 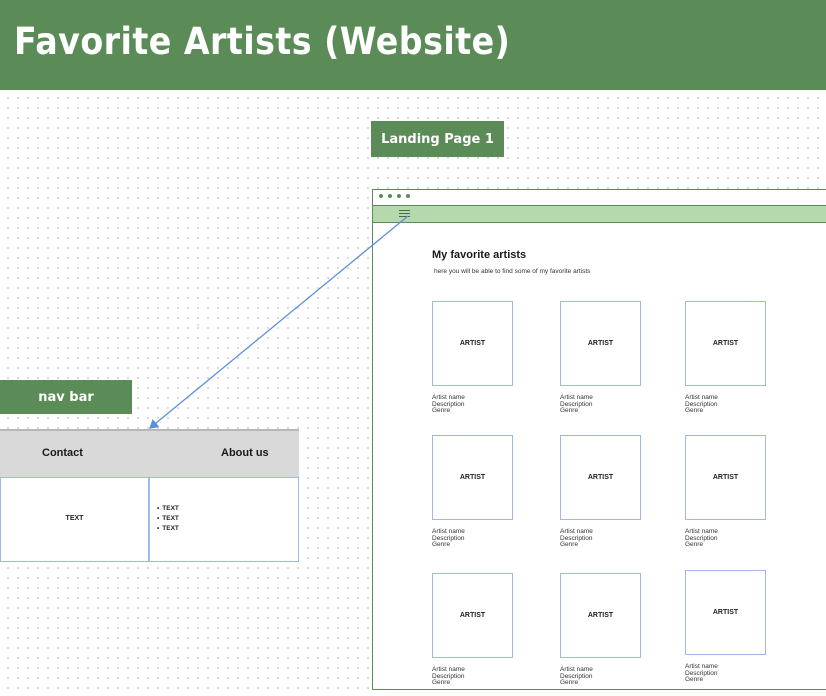 What do you see at coordinates (62, 453) in the screenshot?
I see `nav-link-contact: Contact` at bounding box center [62, 453].